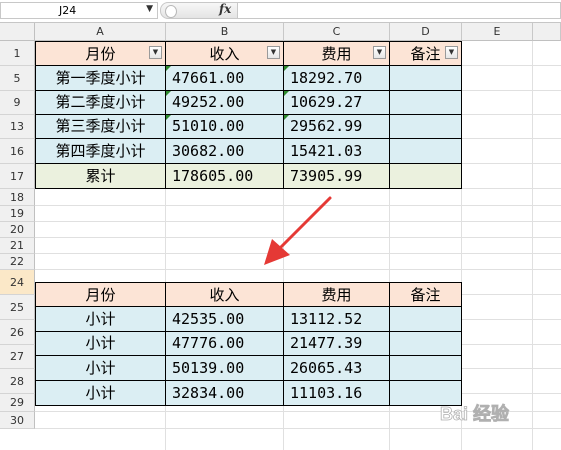  What do you see at coordinates (497, 32) in the screenshot?
I see `column-header-e: E` at bounding box center [497, 32].